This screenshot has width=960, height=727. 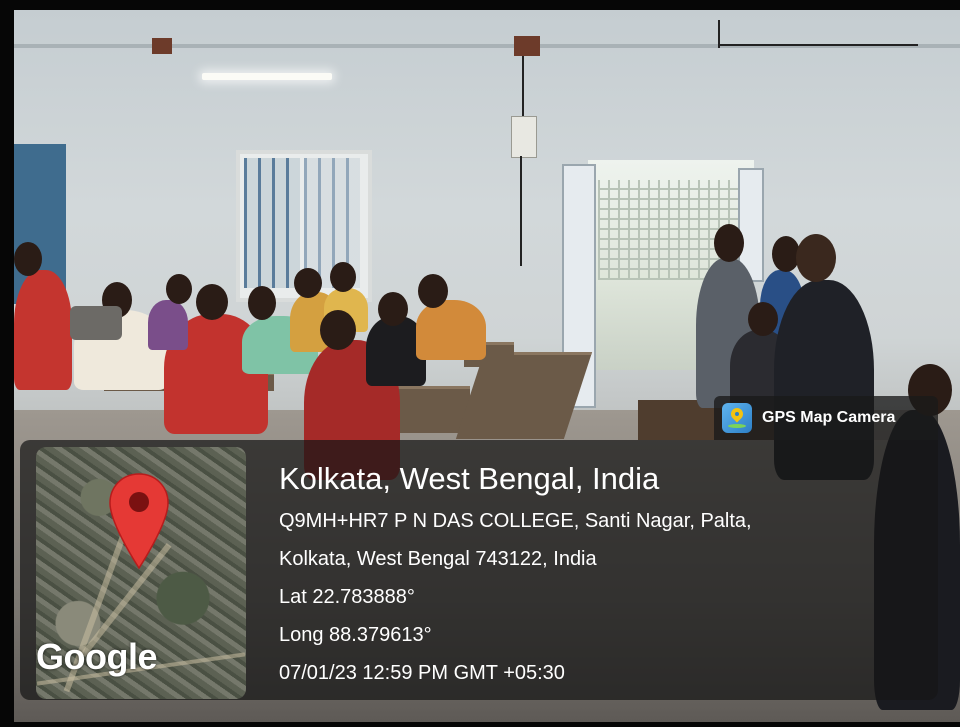 I want to click on camera-equipment, so click(x=96, y=323).